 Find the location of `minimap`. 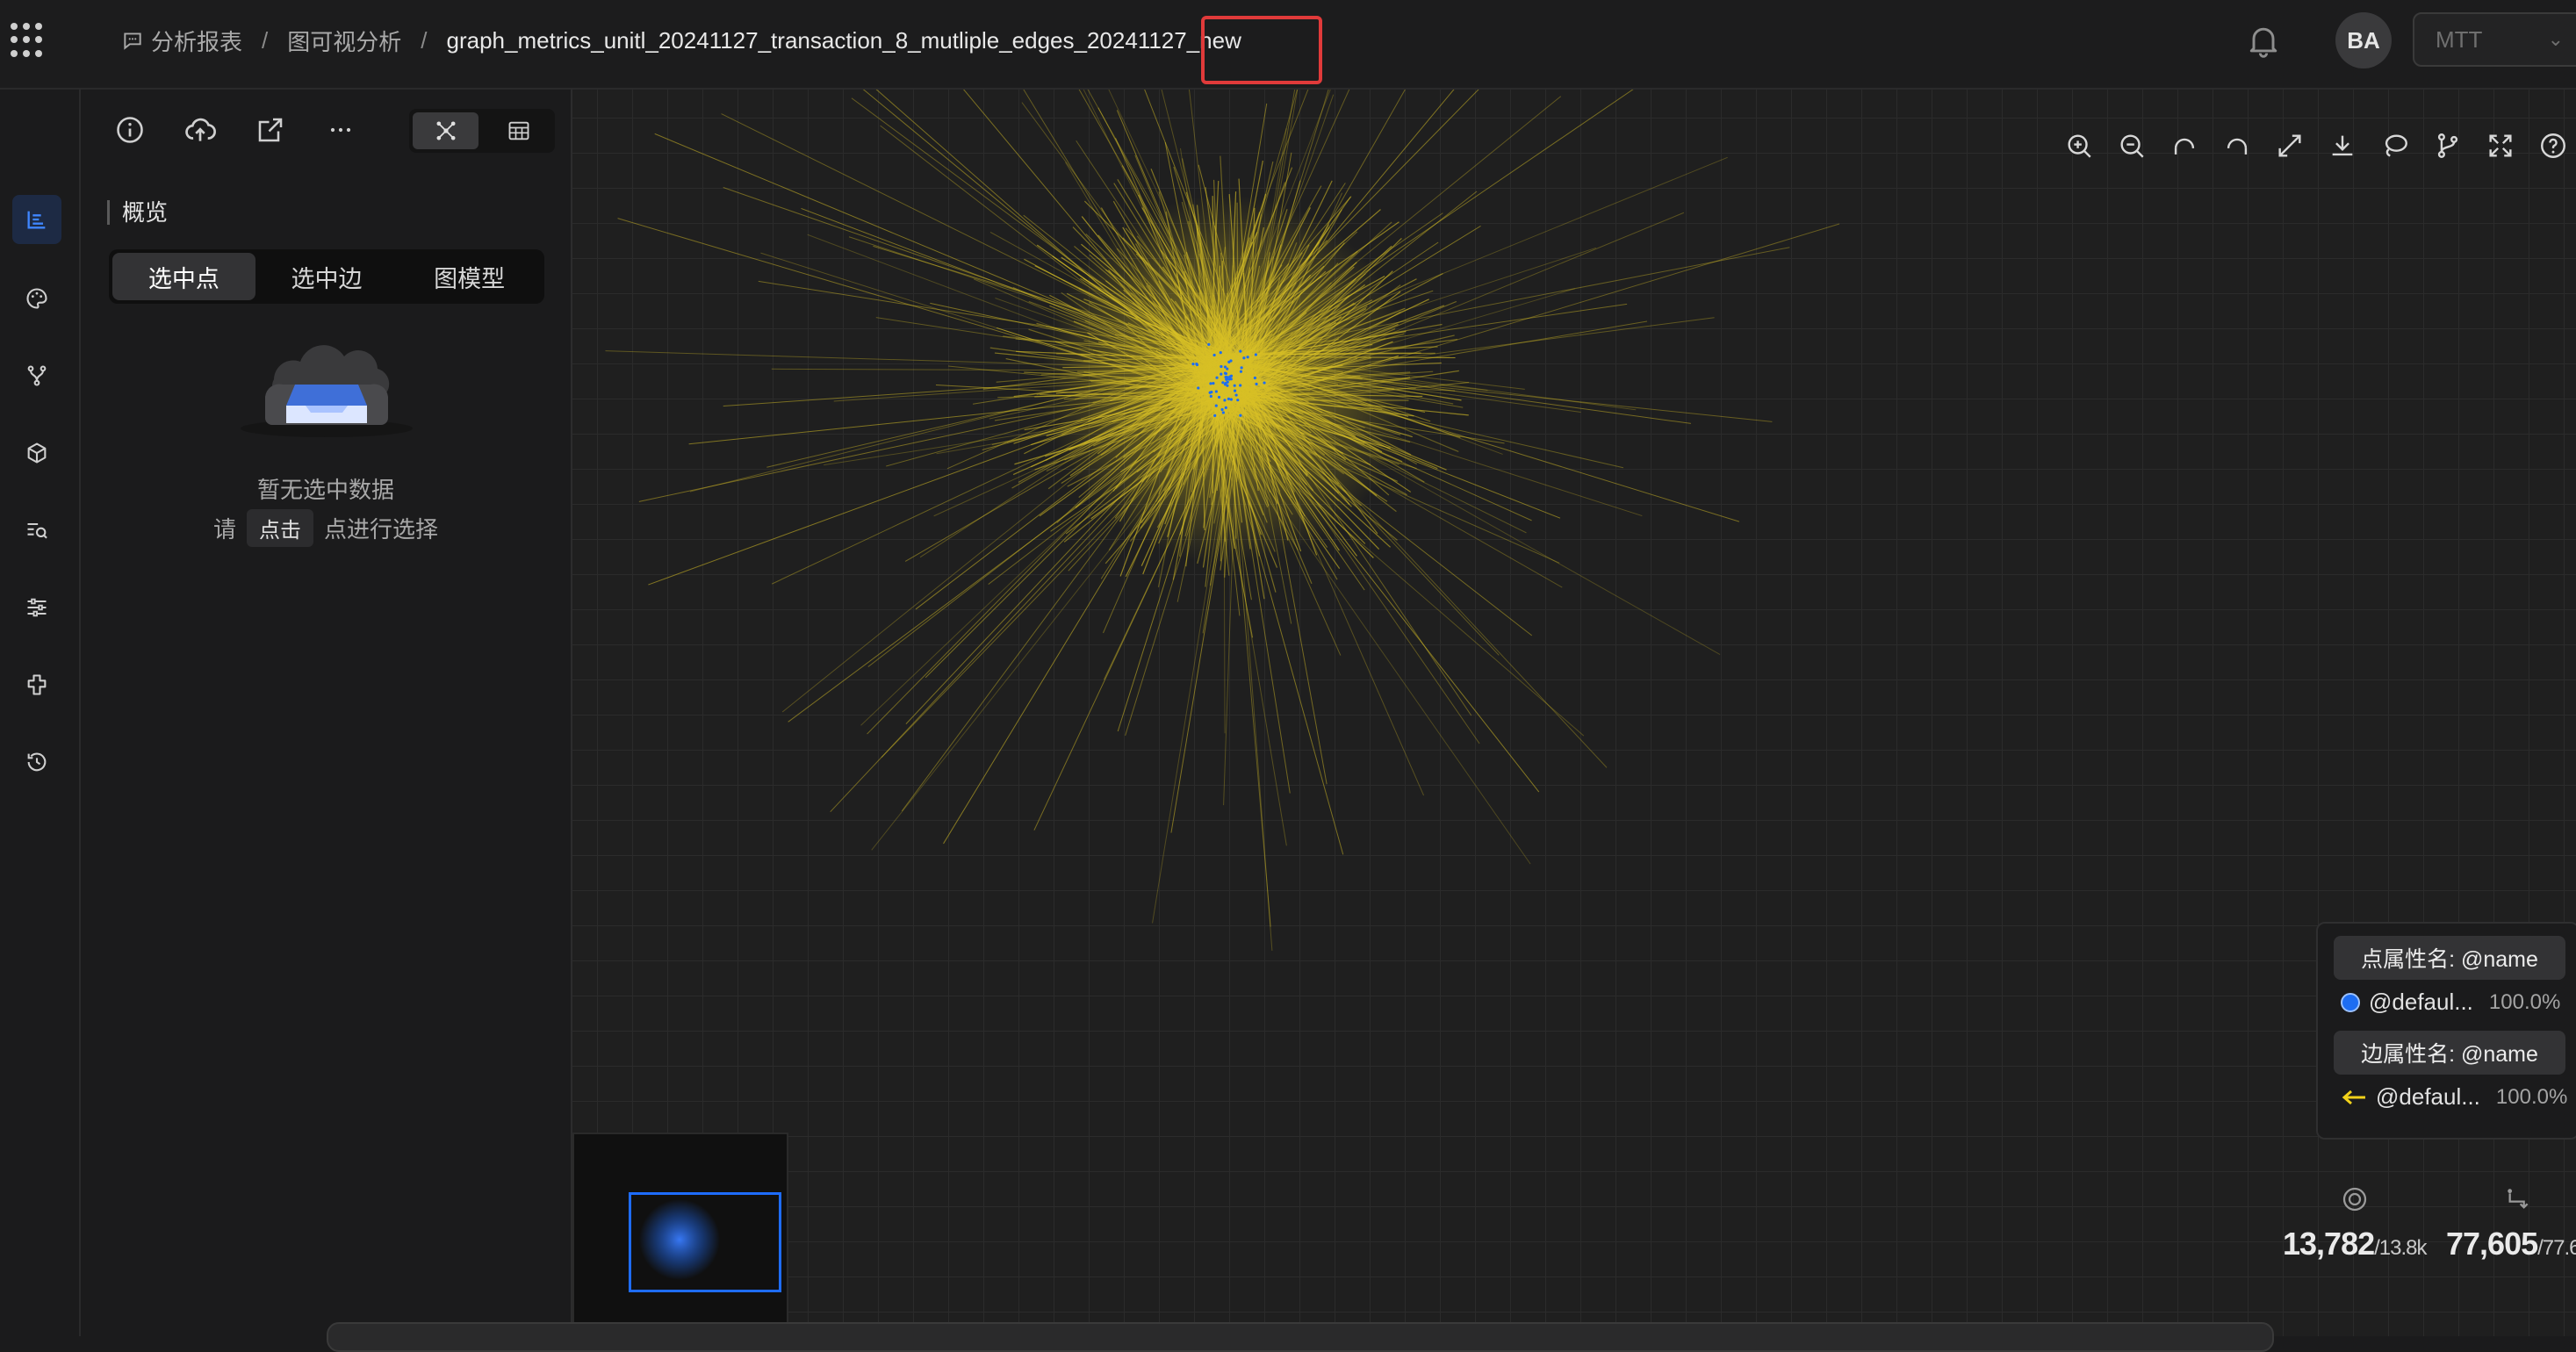

minimap is located at coordinates (680, 1236).